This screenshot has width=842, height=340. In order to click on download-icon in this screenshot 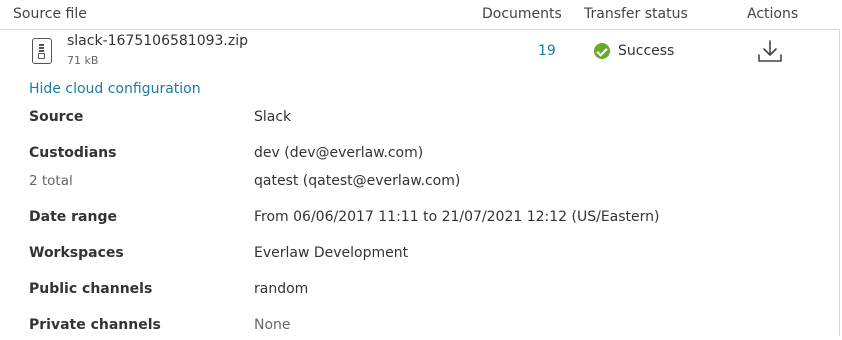, I will do `click(770, 51)`.